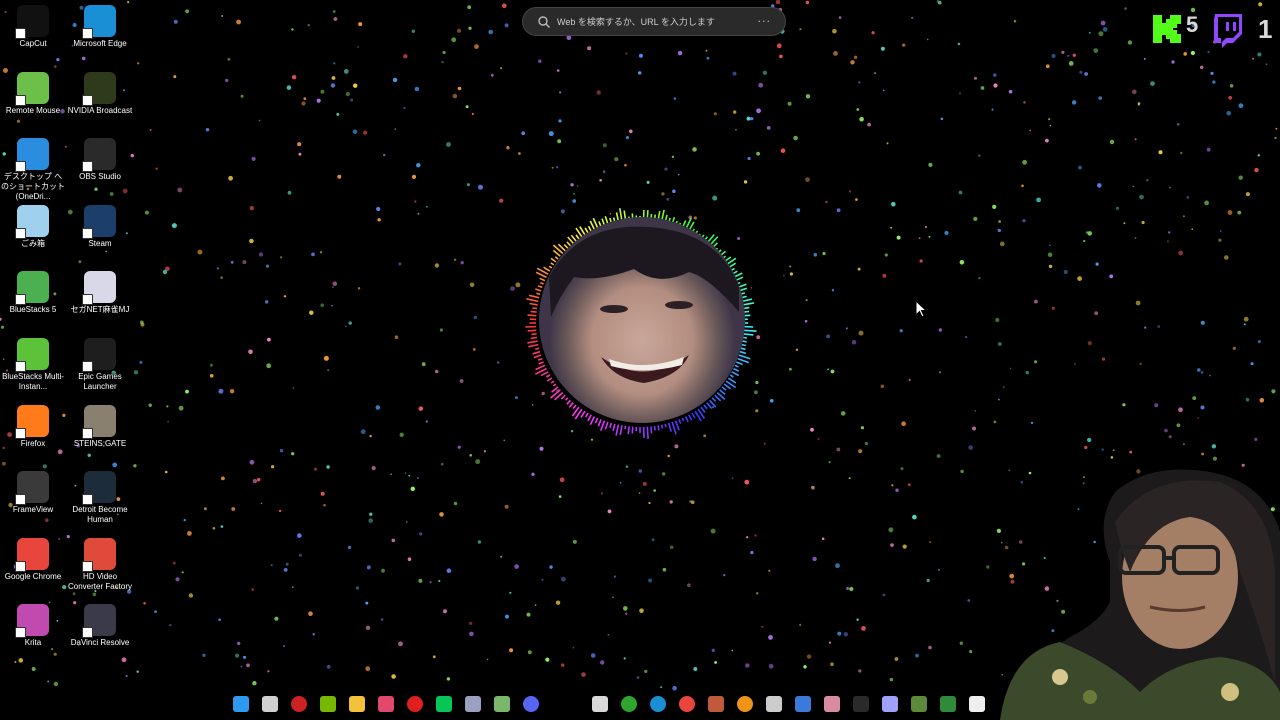  I want to click on desktop-icon-krita: Krita, so click(33, 626).